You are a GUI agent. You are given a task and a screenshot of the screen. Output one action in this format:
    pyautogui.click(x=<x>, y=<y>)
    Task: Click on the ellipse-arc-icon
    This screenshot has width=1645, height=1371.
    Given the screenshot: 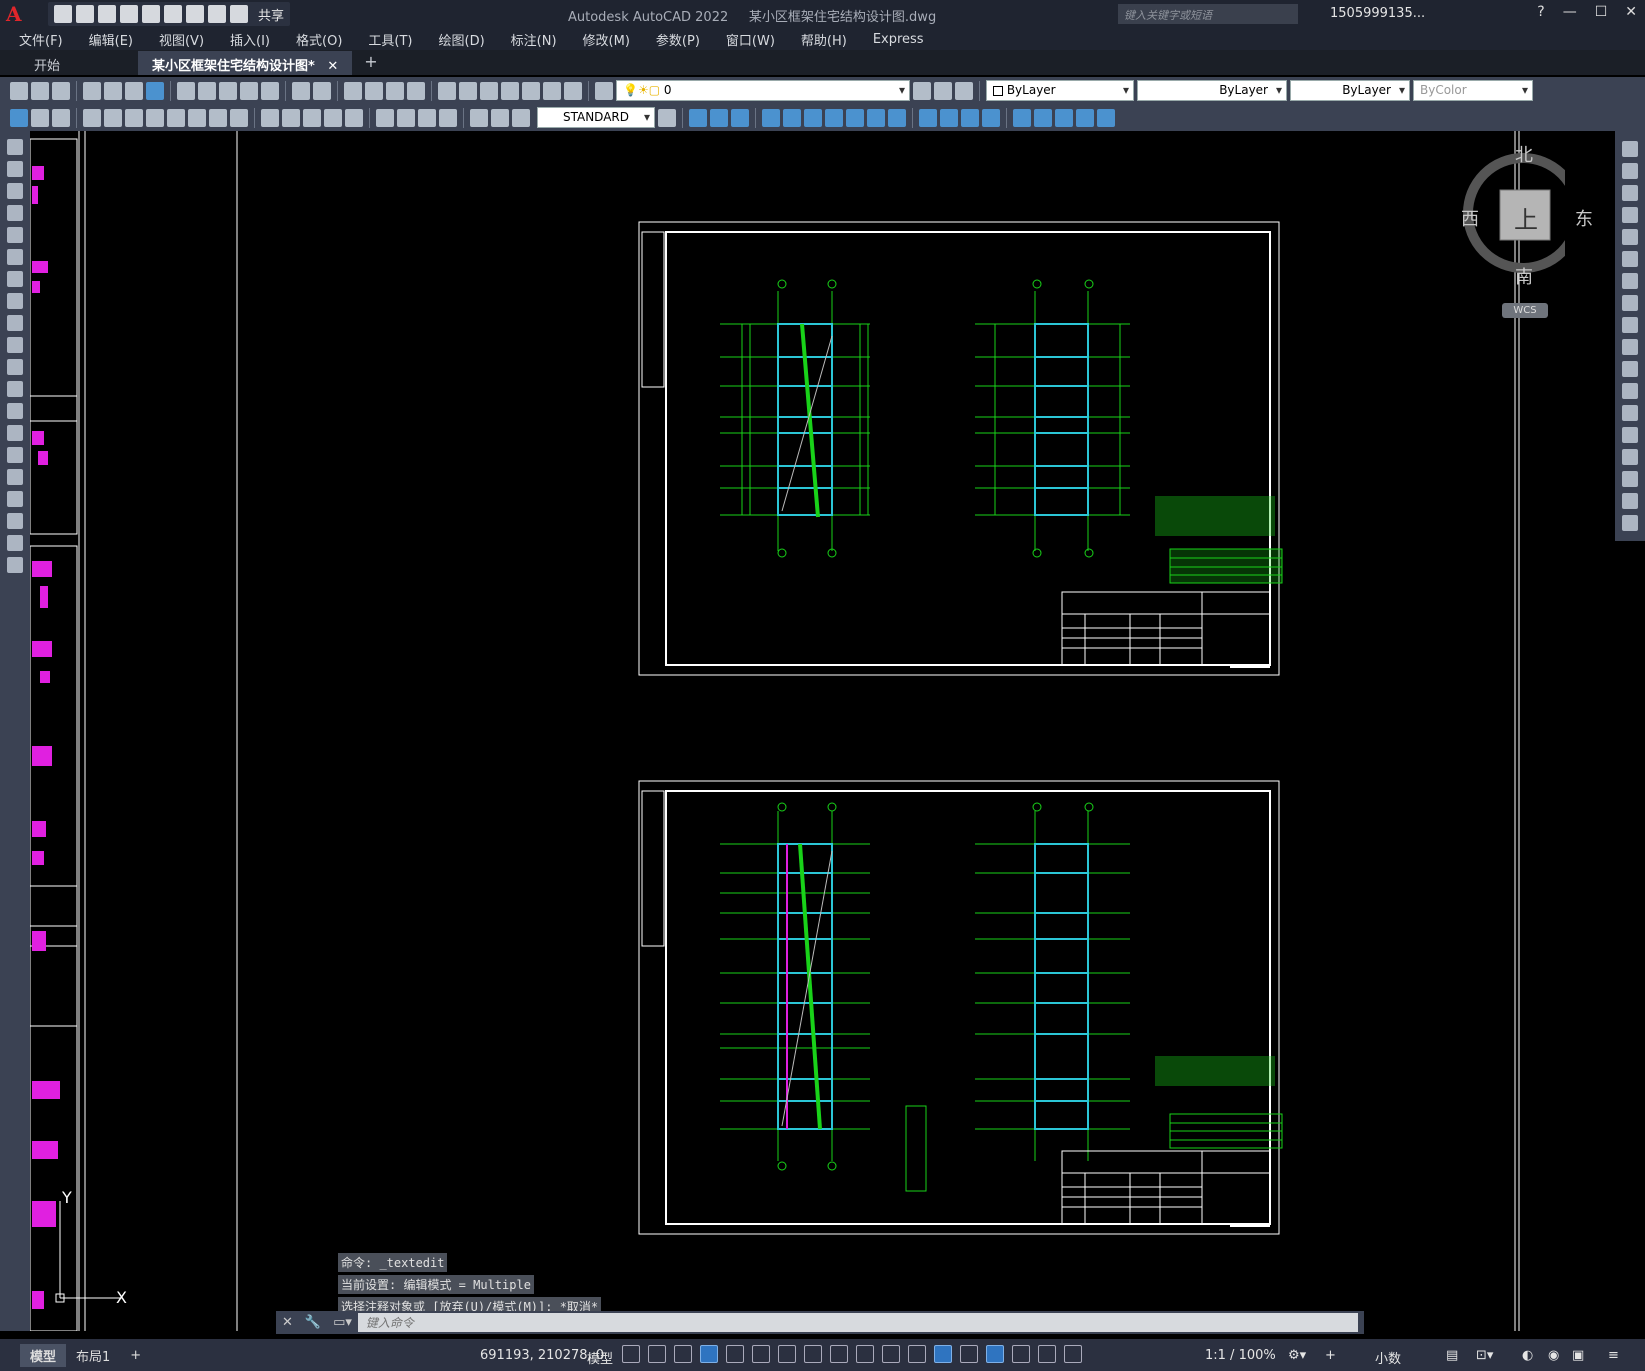 What is the action you would take?
    pyautogui.click(x=15, y=367)
    